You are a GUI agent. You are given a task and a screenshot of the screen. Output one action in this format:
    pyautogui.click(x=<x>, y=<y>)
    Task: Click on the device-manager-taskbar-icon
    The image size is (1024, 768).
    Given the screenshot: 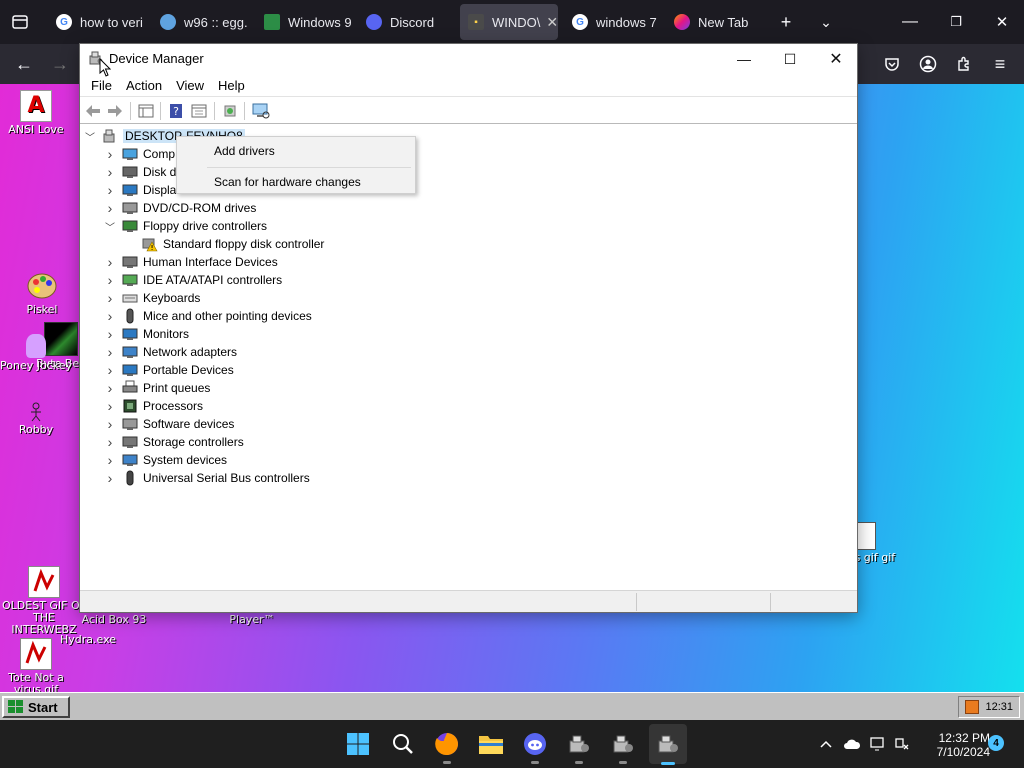 What is the action you would take?
    pyautogui.click(x=668, y=744)
    